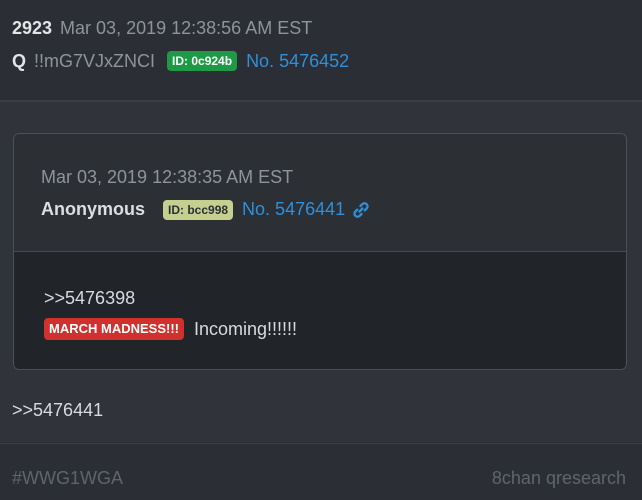  Describe the element at coordinates (57, 410) in the screenshot. I see `reply-reference-link: >>5476441` at that location.